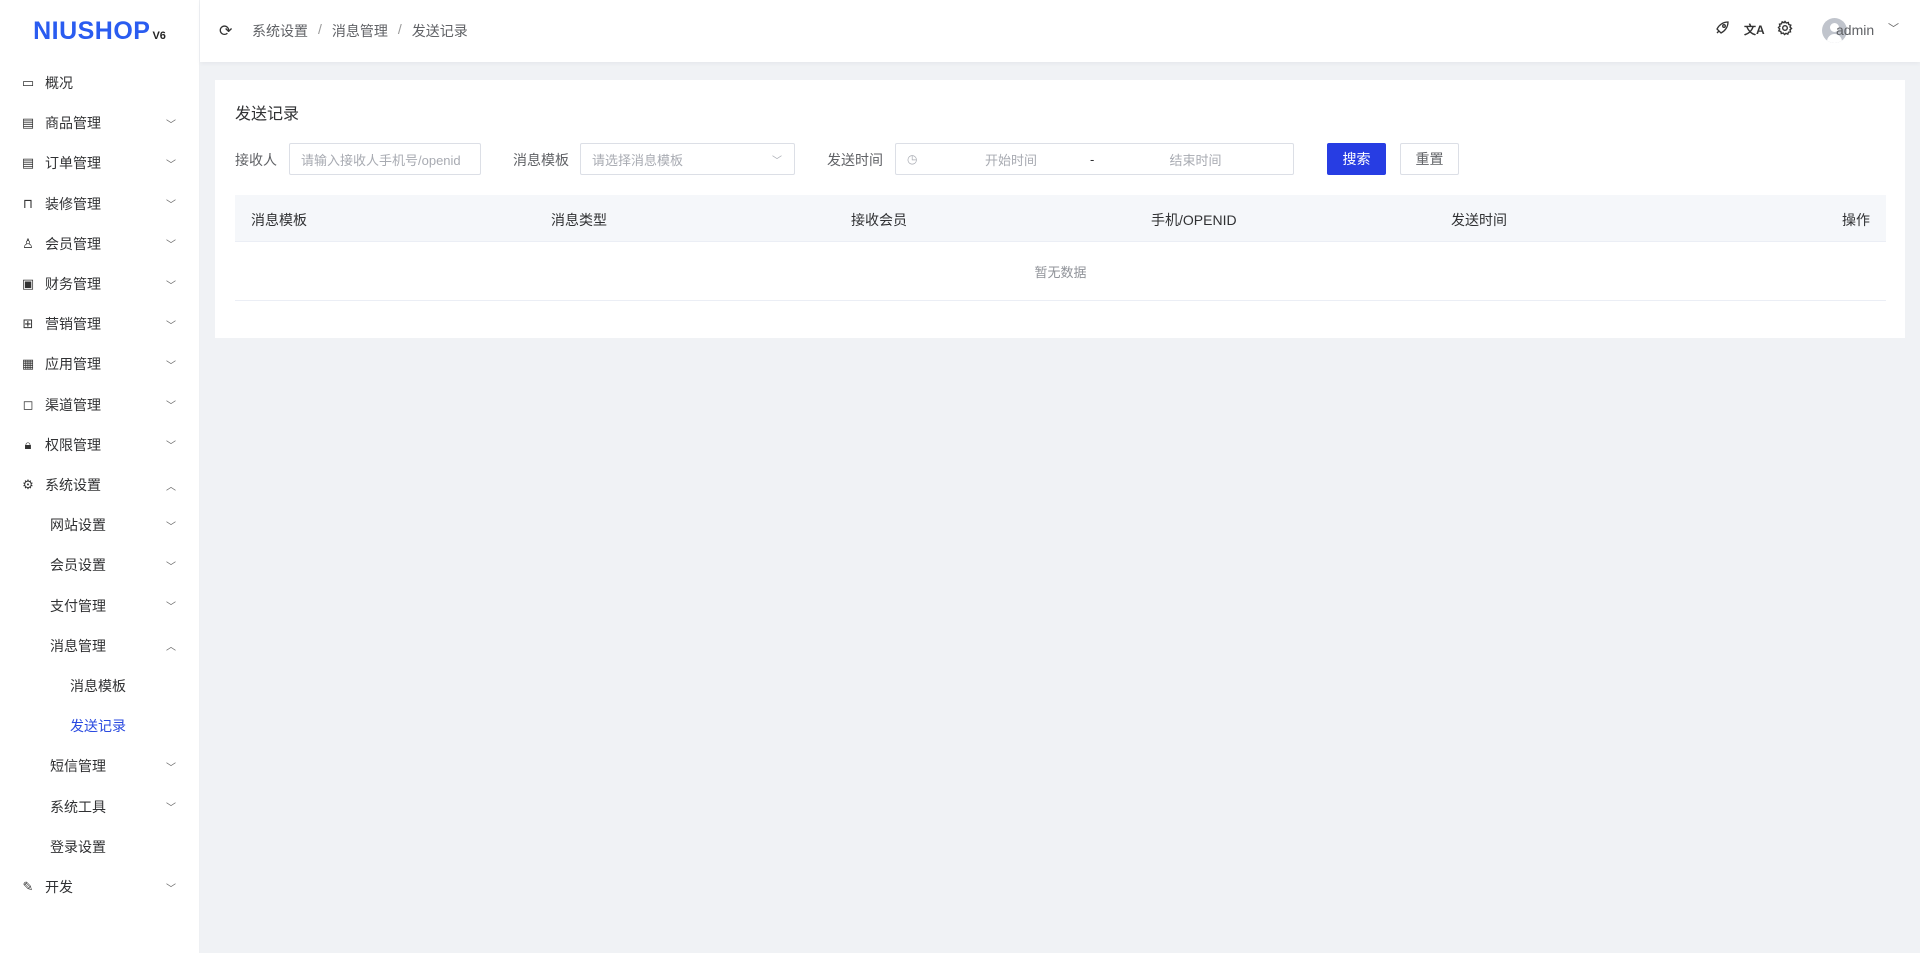 This screenshot has width=1920, height=953. What do you see at coordinates (1722, 30) in the screenshot?
I see `rocket-icon` at bounding box center [1722, 30].